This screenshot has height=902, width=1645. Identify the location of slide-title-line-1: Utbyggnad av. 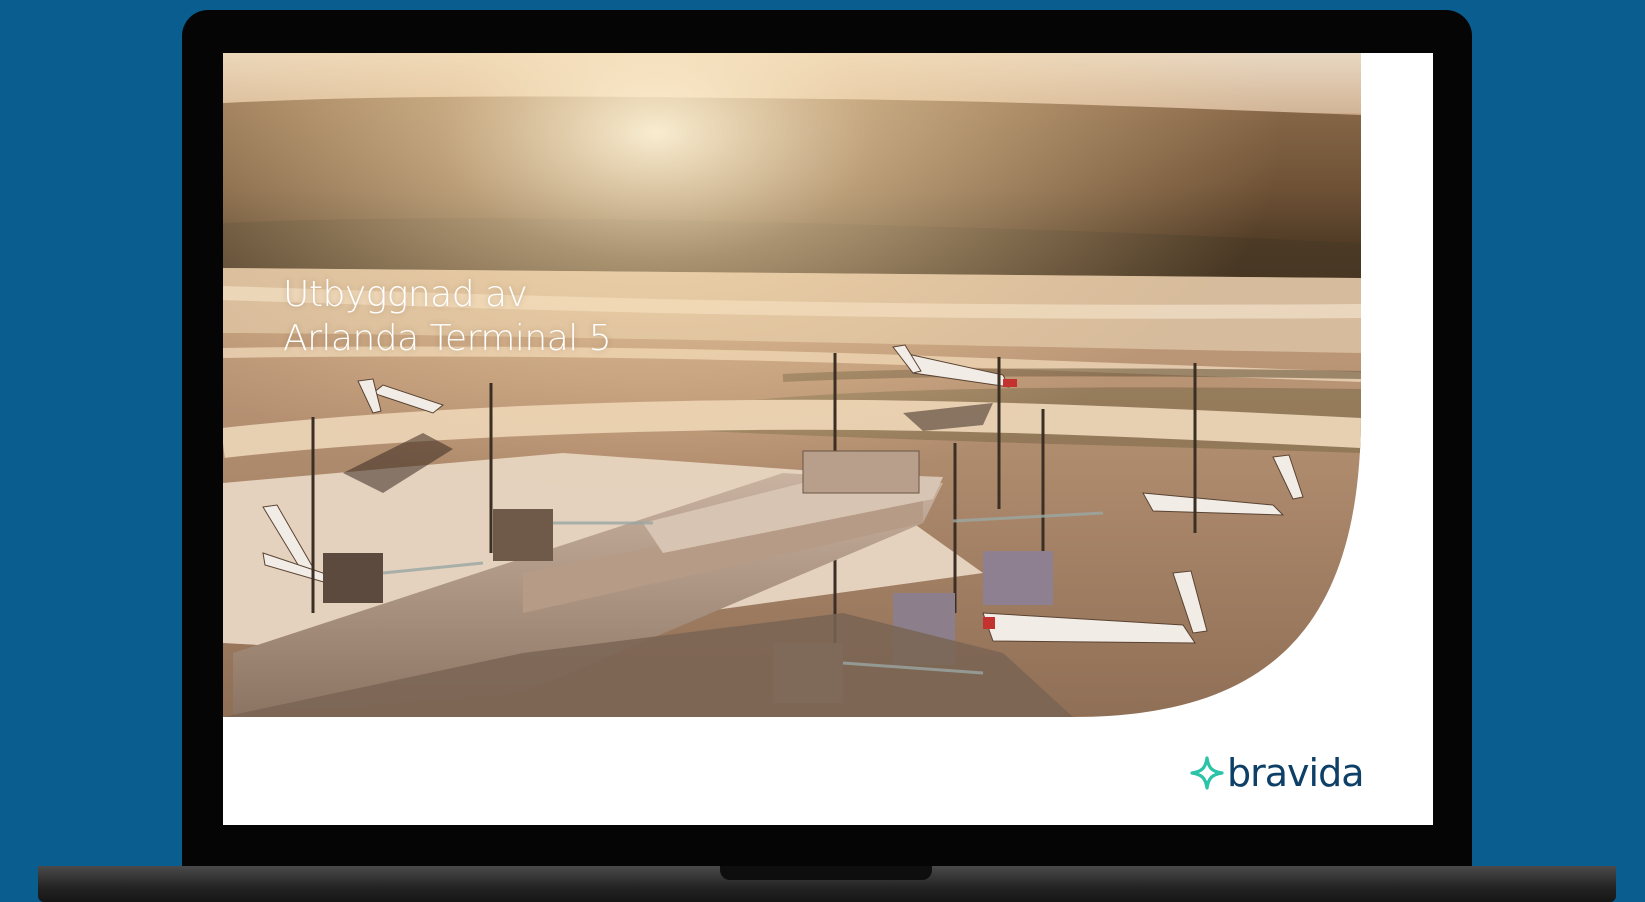
(405, 294).